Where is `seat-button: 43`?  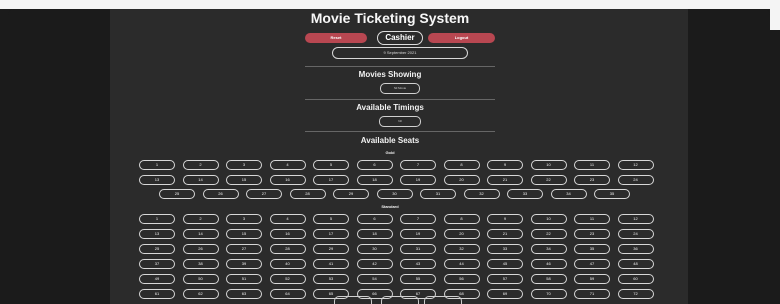 seat-button: 43 is located at coordinates (418, 264).